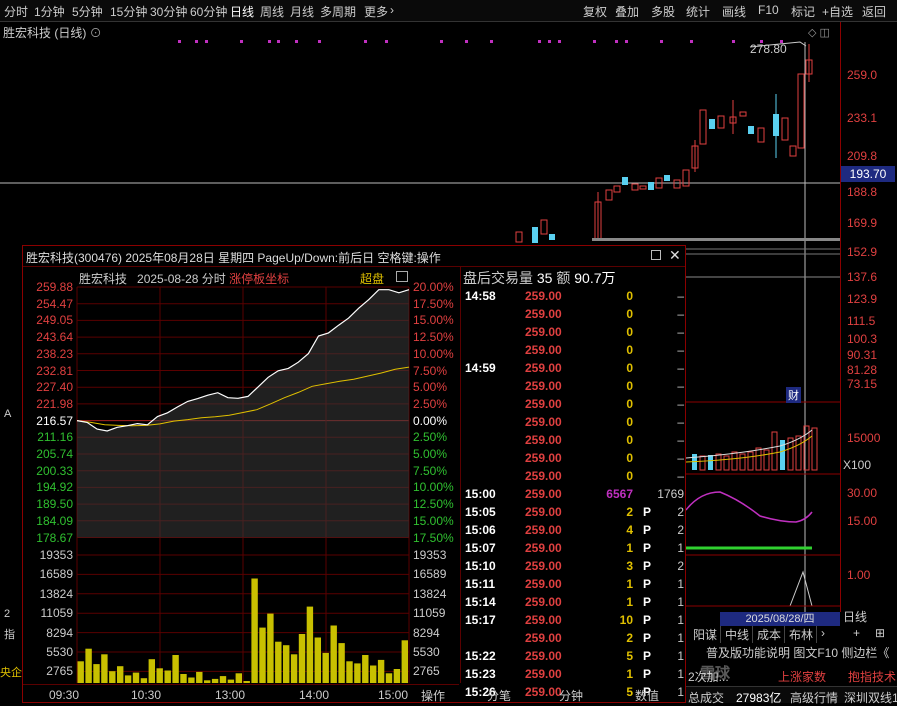 This screenshot has width=897, height=706. What do you see at coordinates (480, 602) in the screenshot?
I see `trade-time: 15:14` at bounding box center [480, 602].